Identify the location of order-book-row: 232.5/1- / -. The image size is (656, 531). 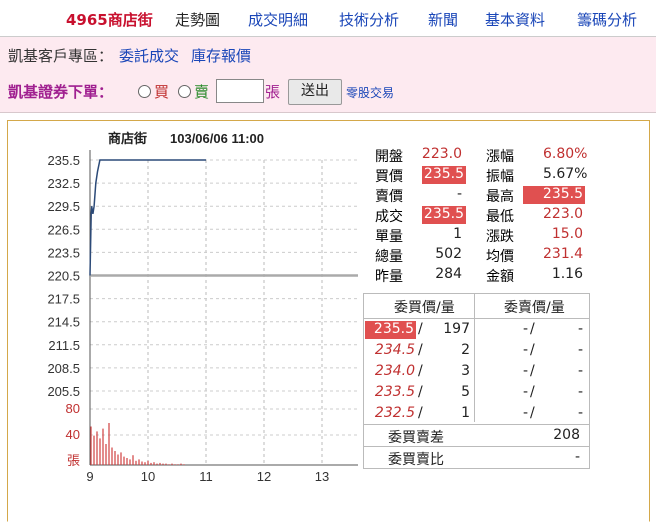
(476, 413).